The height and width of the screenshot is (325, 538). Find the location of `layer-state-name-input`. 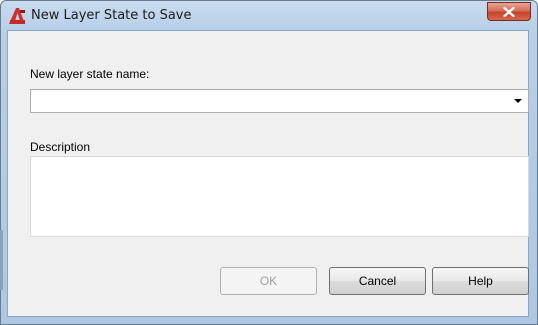

layer-state-name-input is located at coordinates (271, 101).